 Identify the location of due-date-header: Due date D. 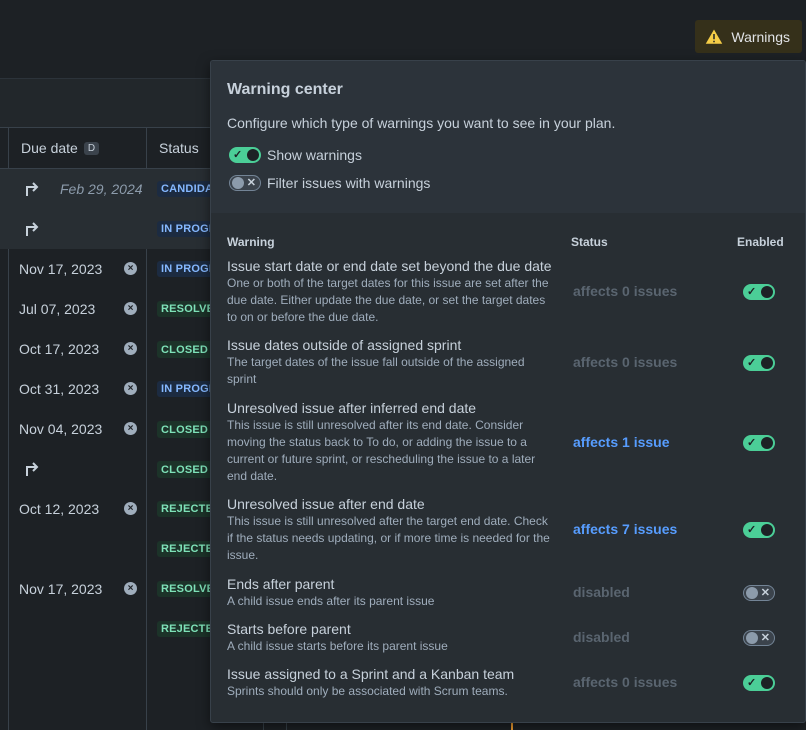
(60, 148).